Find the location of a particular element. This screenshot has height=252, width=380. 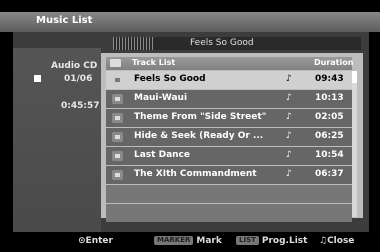

close-hint: ♫Close is located at coordinates (336, 241).